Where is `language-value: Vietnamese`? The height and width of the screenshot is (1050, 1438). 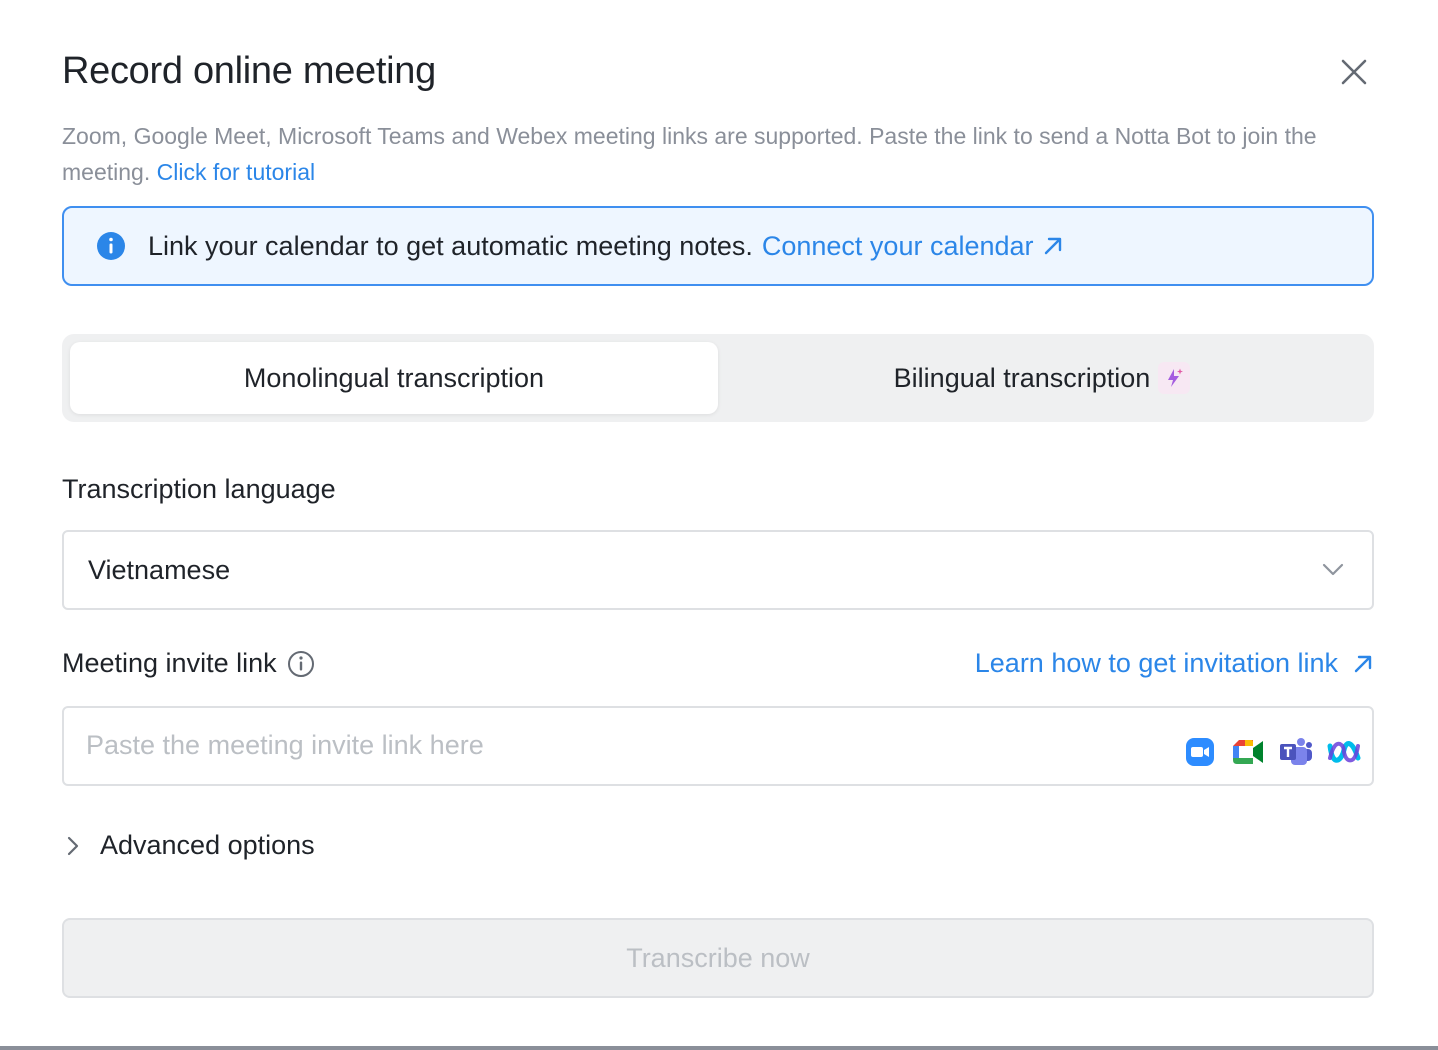
language-value: Vietnamese is located at coordinates (159, 569).